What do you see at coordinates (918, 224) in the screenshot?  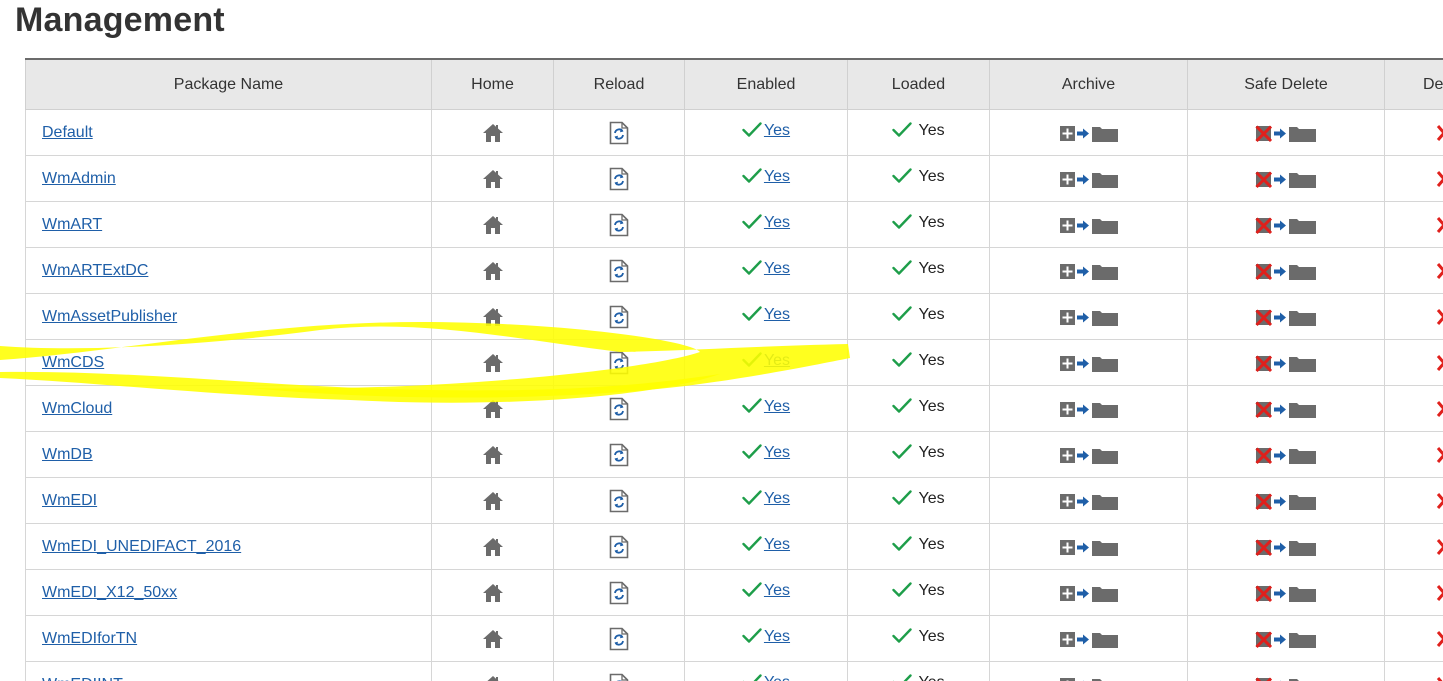 I see `loaded-cell: Yes` at bounding box center [918, 224].